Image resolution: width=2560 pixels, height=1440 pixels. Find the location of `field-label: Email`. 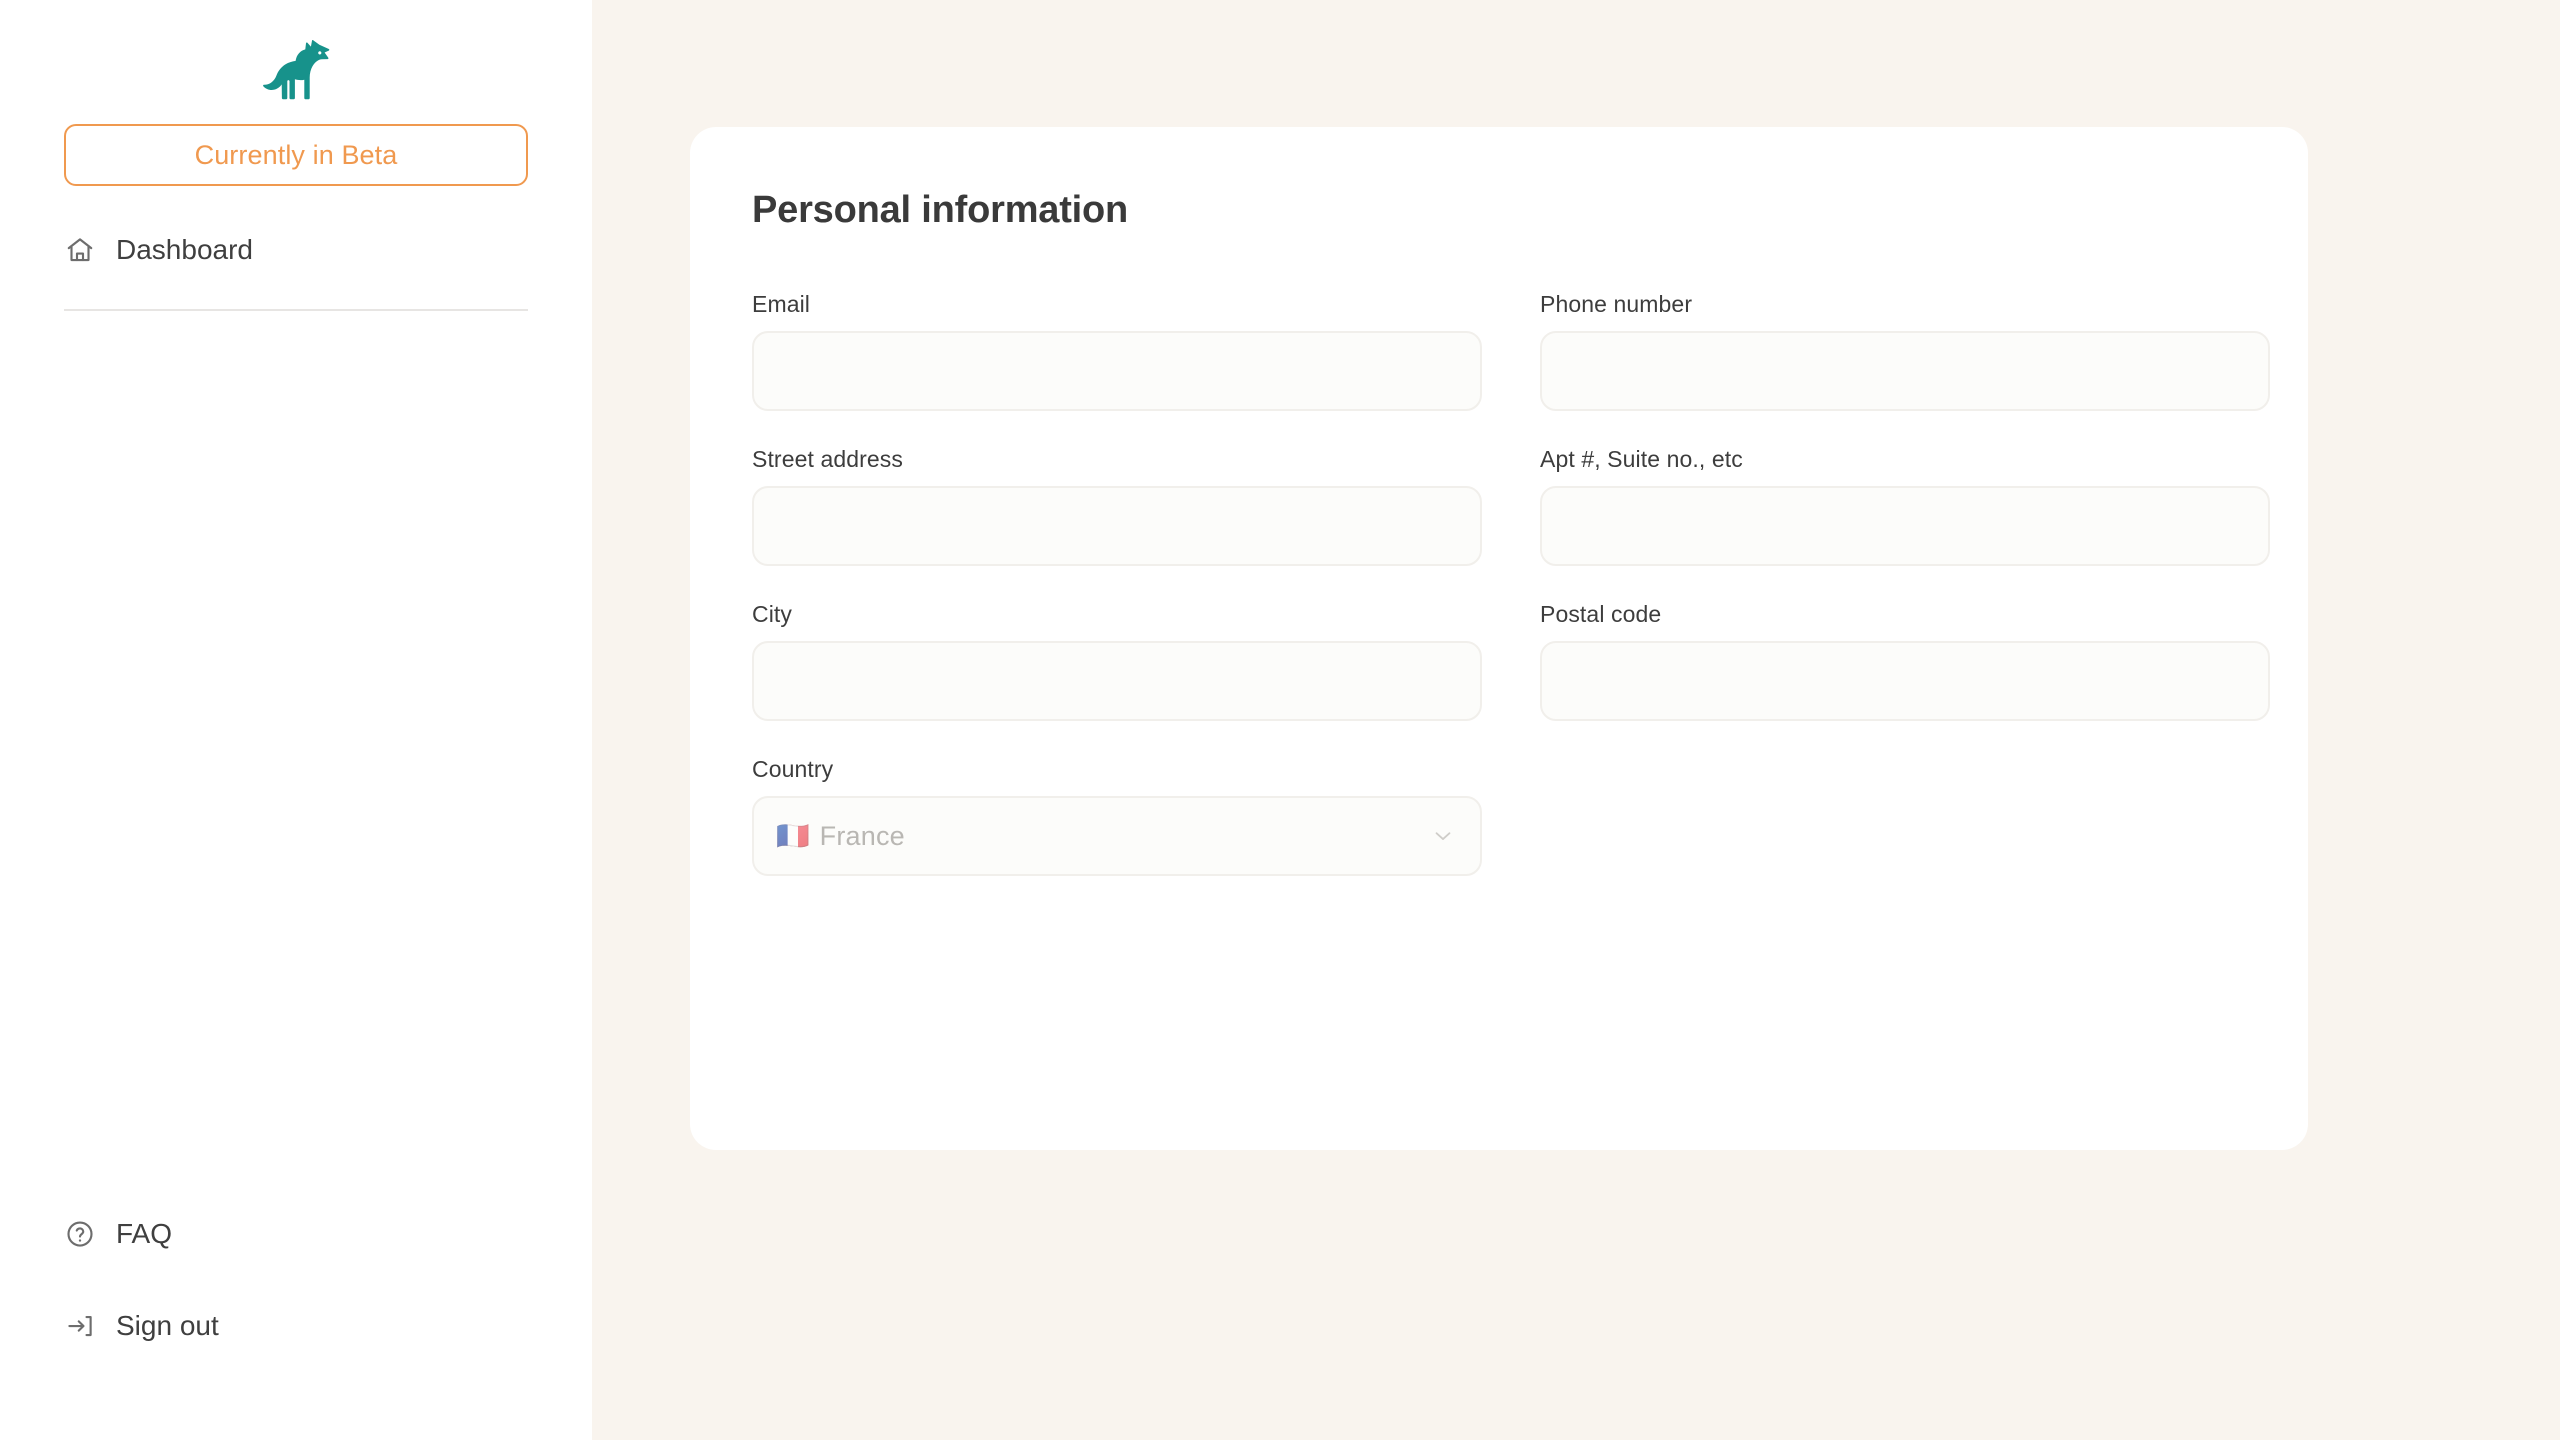

field-label: Email is located at coordinates (781, 304).